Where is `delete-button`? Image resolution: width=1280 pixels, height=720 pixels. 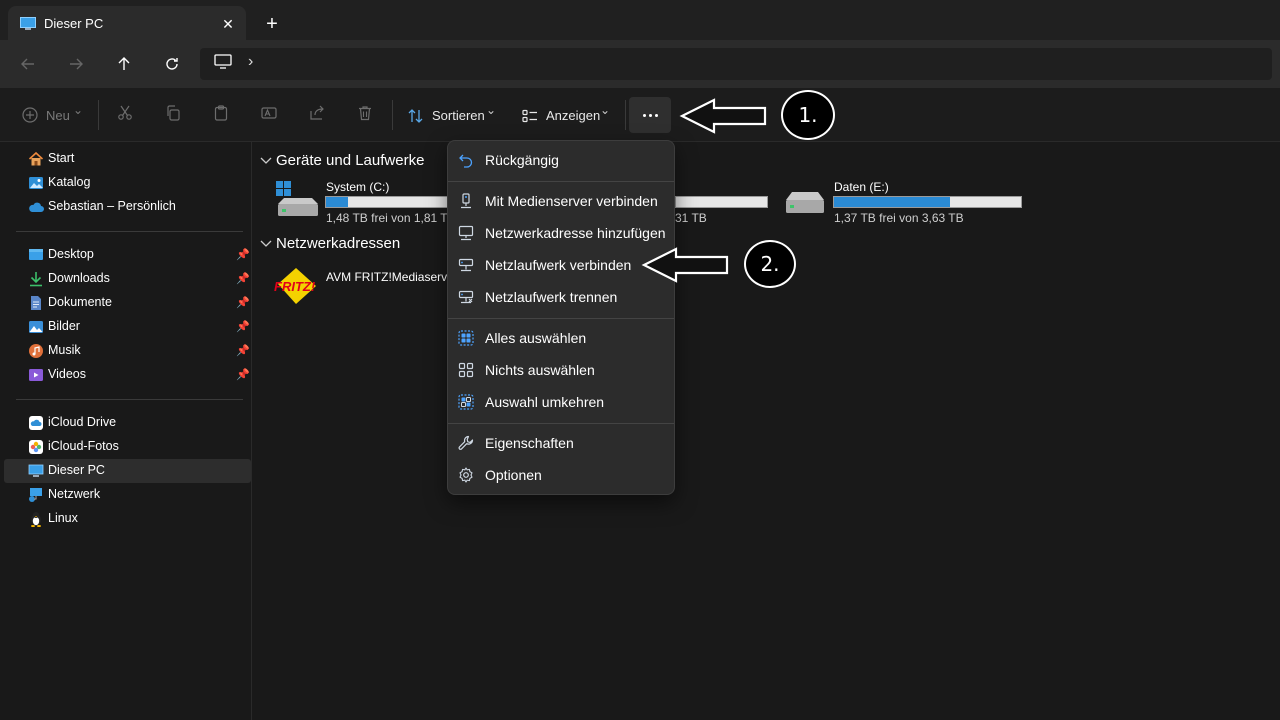
delete-button is located at coordinates (365, 115).